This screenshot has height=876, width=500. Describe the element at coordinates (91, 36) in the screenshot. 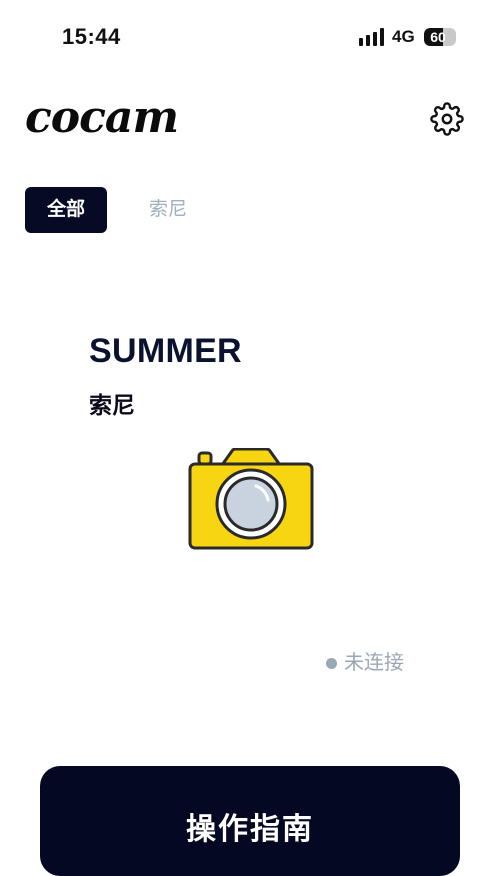

I see `status-time: 15:44` at that location.